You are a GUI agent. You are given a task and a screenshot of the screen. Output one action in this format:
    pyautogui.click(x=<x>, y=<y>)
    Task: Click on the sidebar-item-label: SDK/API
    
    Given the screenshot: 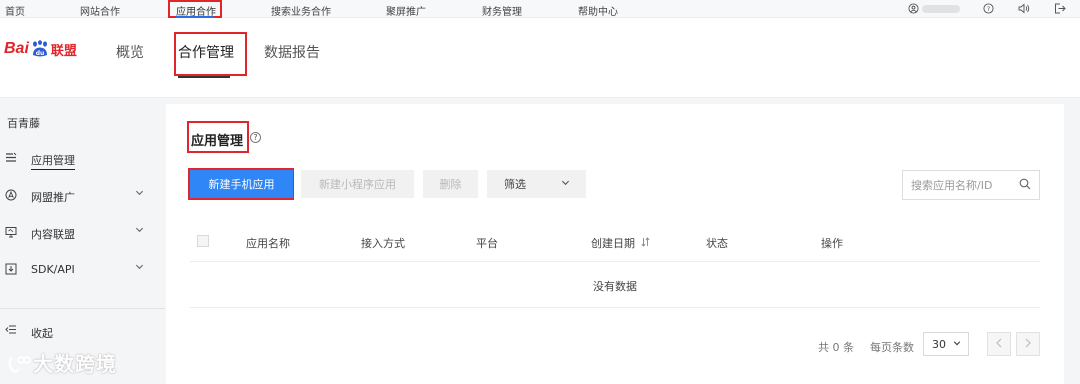 What is the action you would take?
    pyautogui.click(x=53, y=269)
    